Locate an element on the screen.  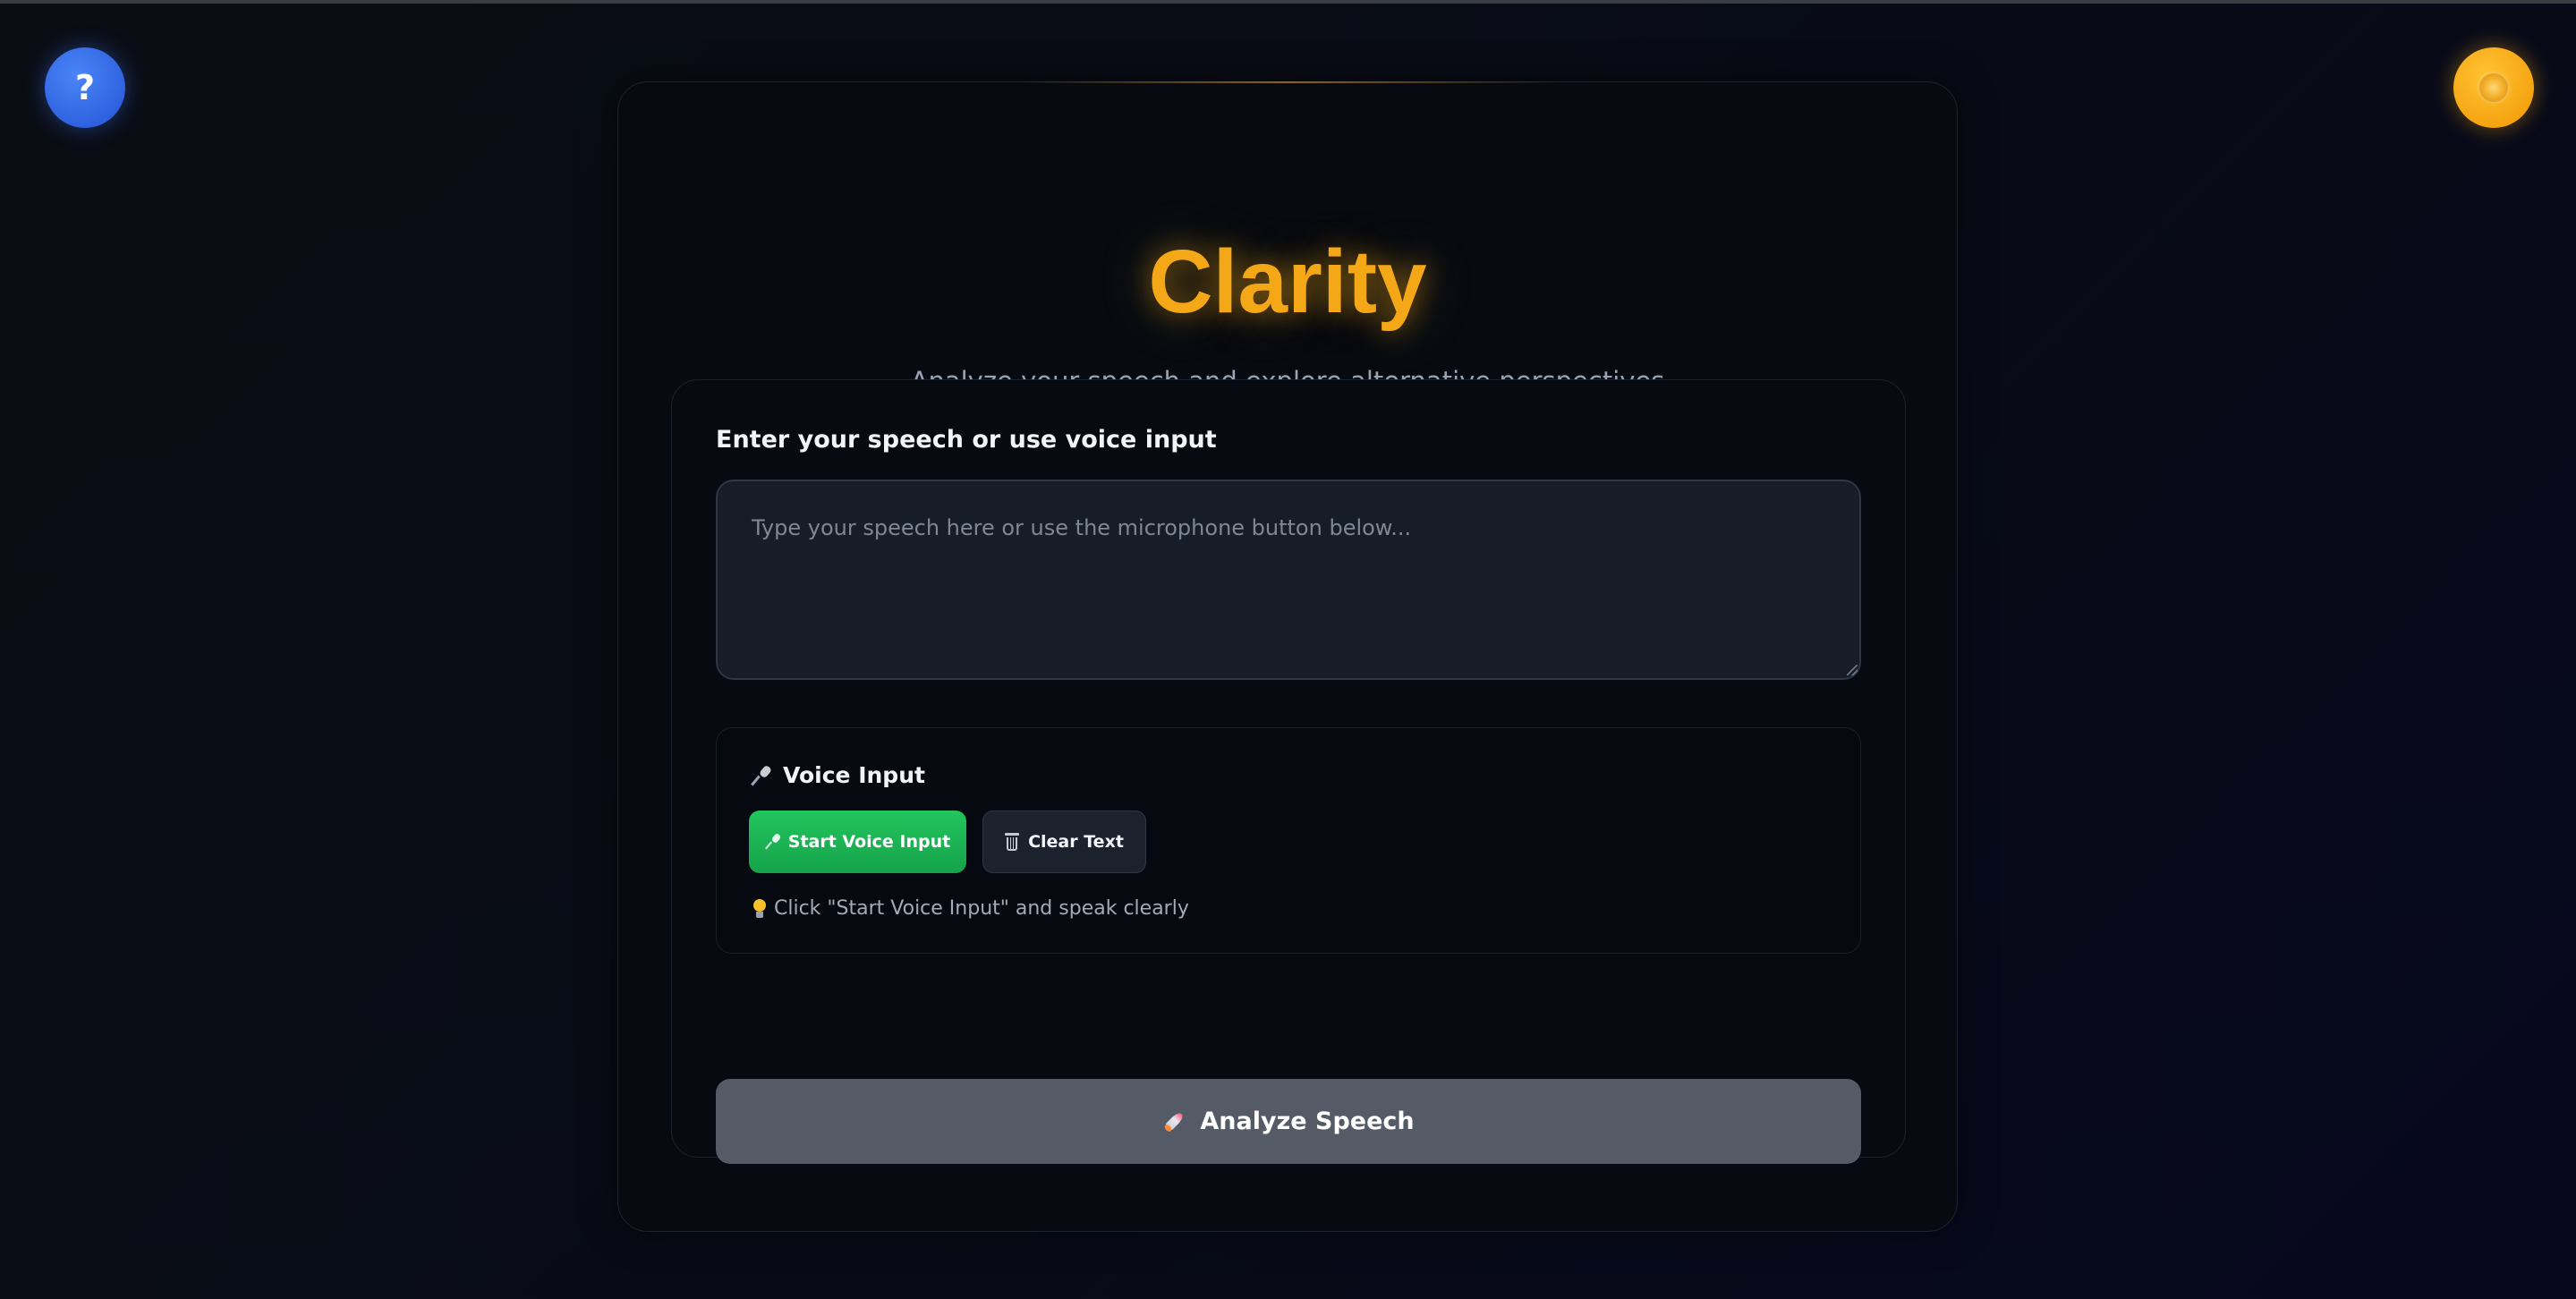
speech-input is located at coordinates (1288, 580).